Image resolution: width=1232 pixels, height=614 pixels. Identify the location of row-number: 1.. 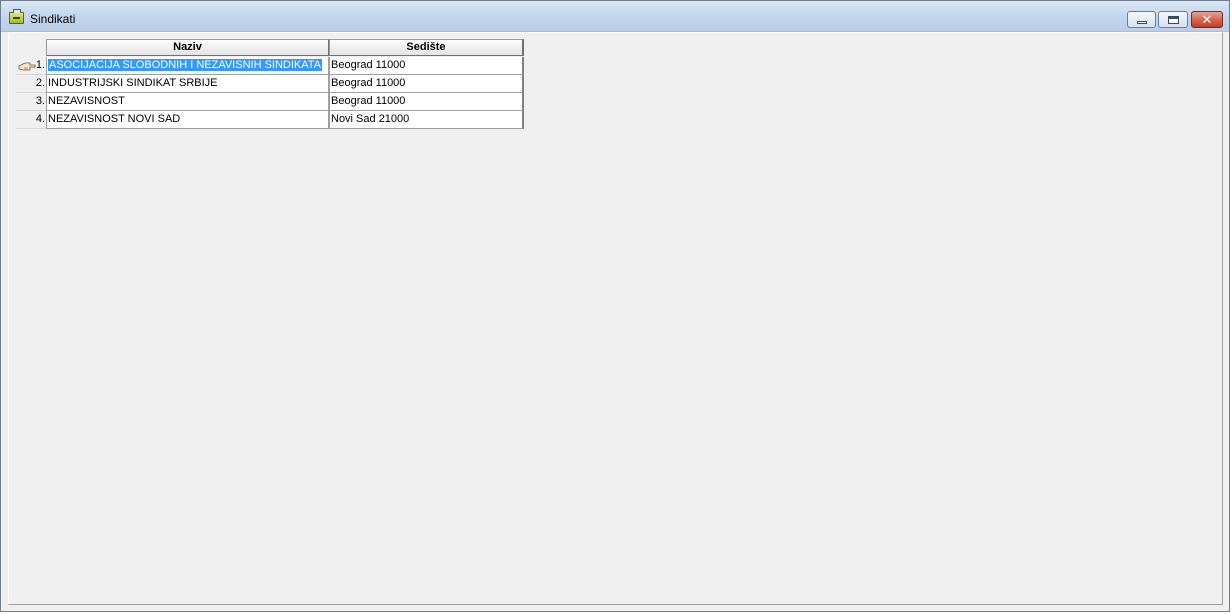
(31, 66).